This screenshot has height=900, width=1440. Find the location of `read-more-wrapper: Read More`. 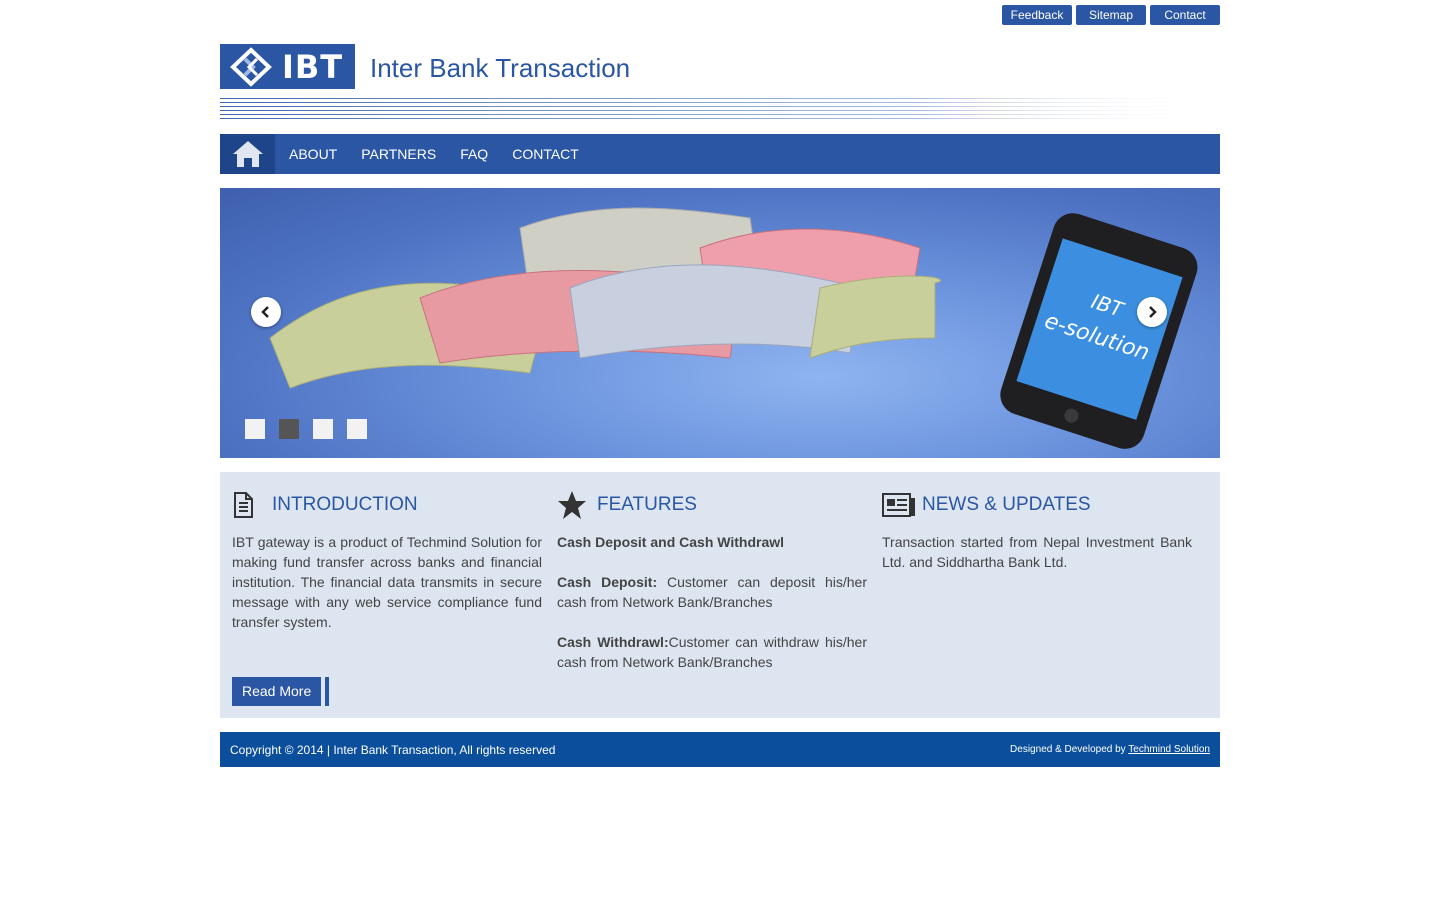

read-more-wrapper: Read More is located at coordinates (281, 691).